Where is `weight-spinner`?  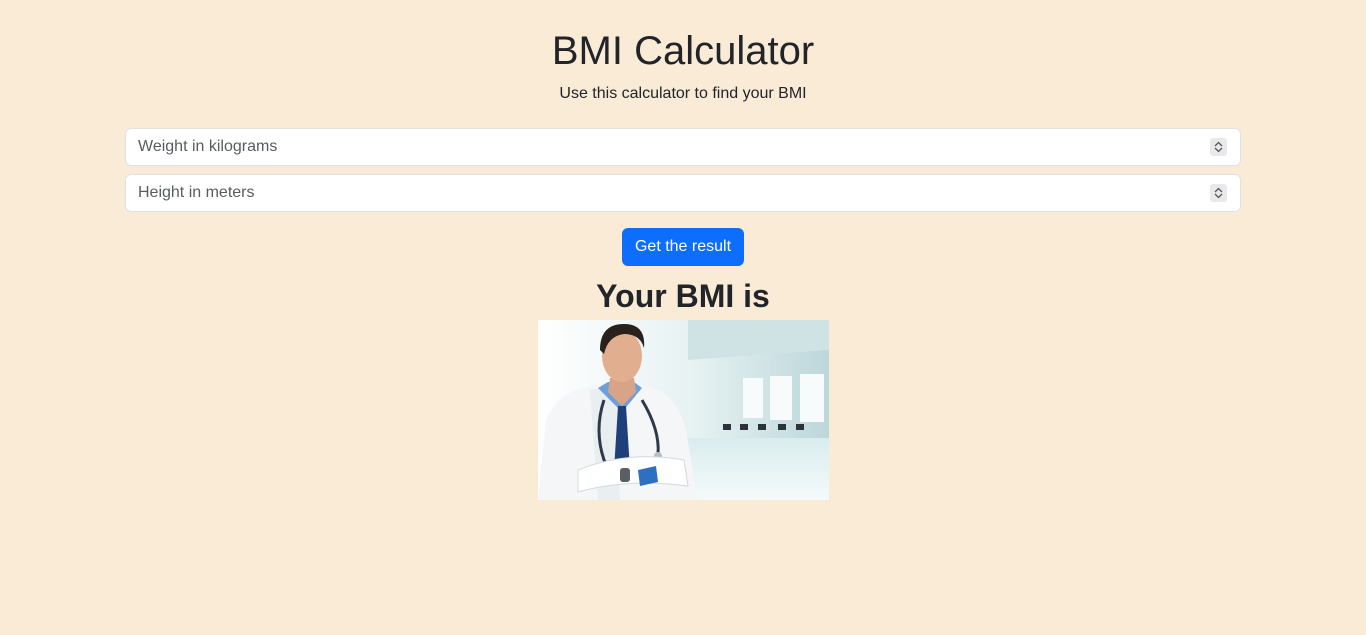 weight-spinner is located at coordinates (1218, 147).